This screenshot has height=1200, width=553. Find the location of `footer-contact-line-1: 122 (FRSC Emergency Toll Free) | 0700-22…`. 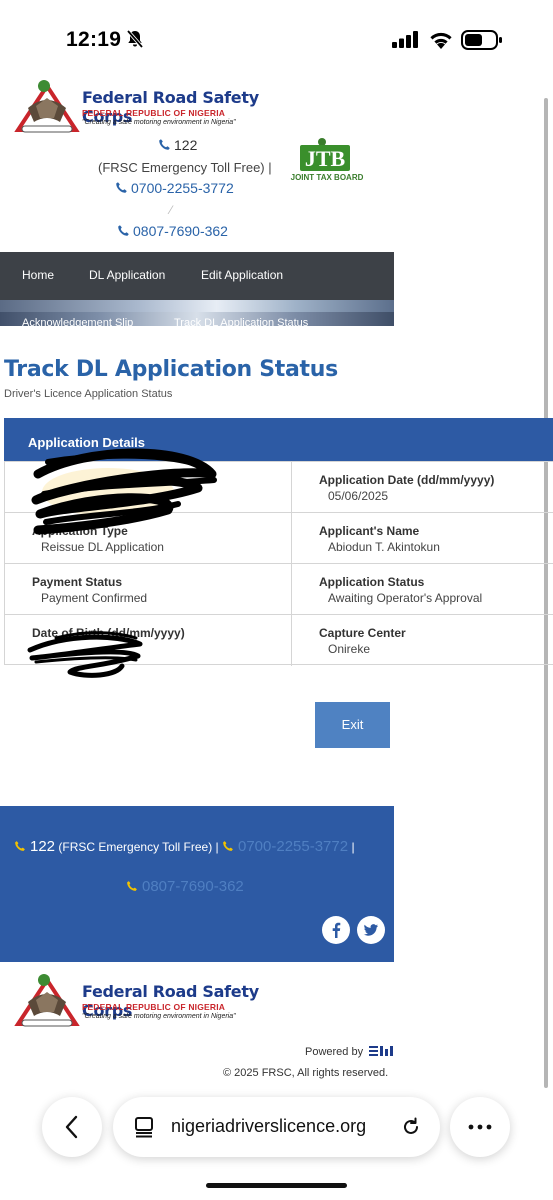

footer-contact-line-1: 122 (FRSC Emergency Toll Free) | 0700-22… is located at coordinates (184, 846).